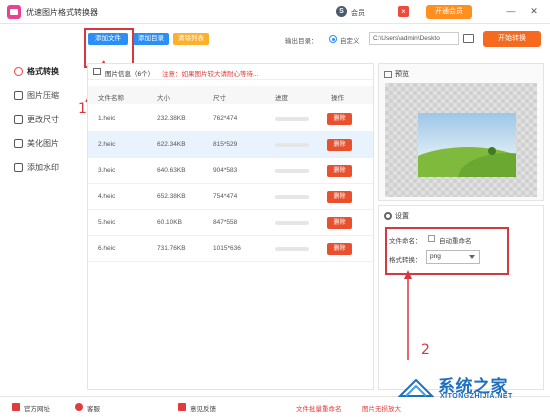  I want to click on output-path-input: C:\Users\admin\Deskto, so click(414, 38).